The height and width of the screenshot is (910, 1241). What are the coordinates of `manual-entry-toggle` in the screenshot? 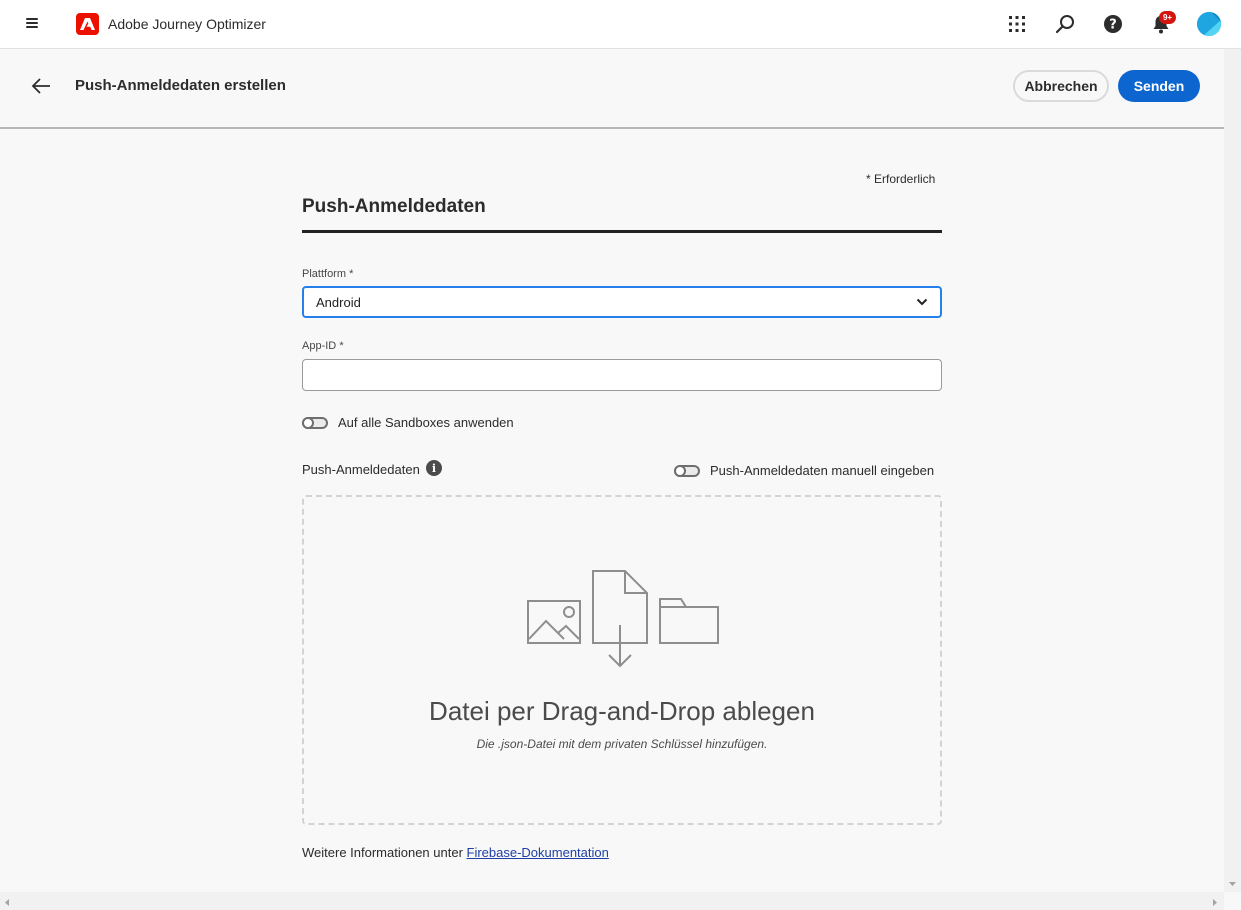 It's located at (687, 471).